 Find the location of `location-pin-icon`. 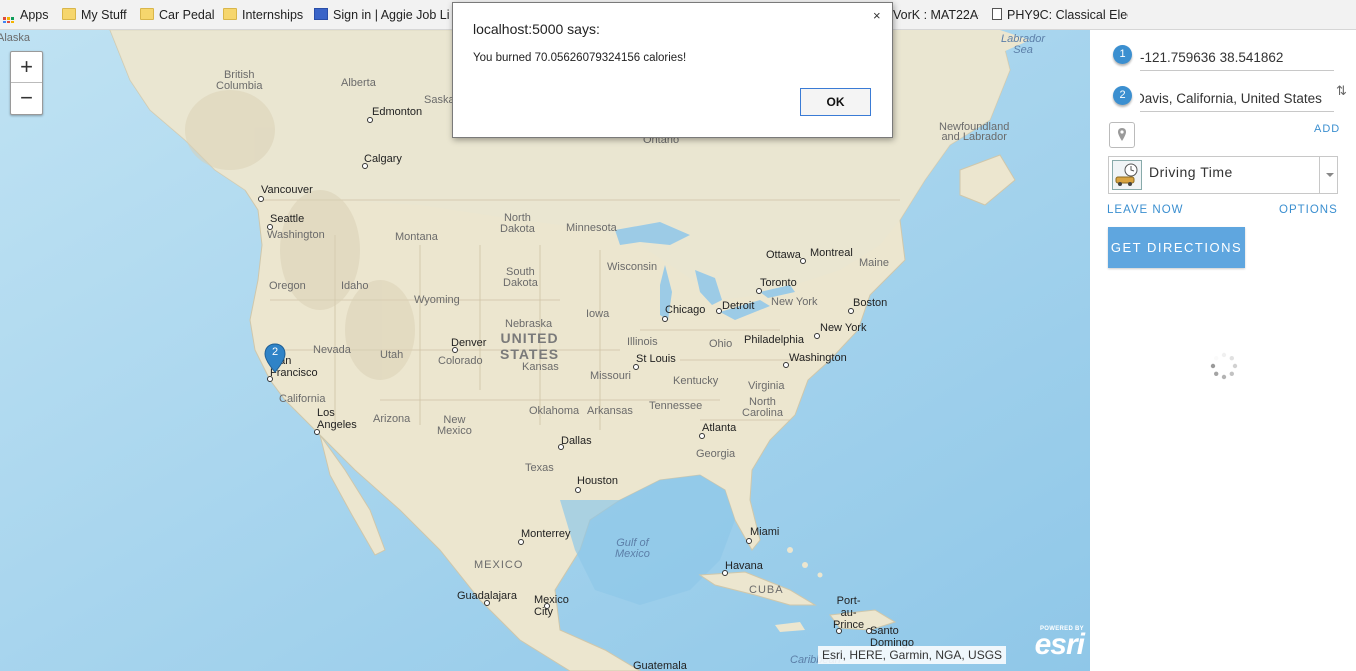

location-pin-icon is located at coordinates (1122, 134).